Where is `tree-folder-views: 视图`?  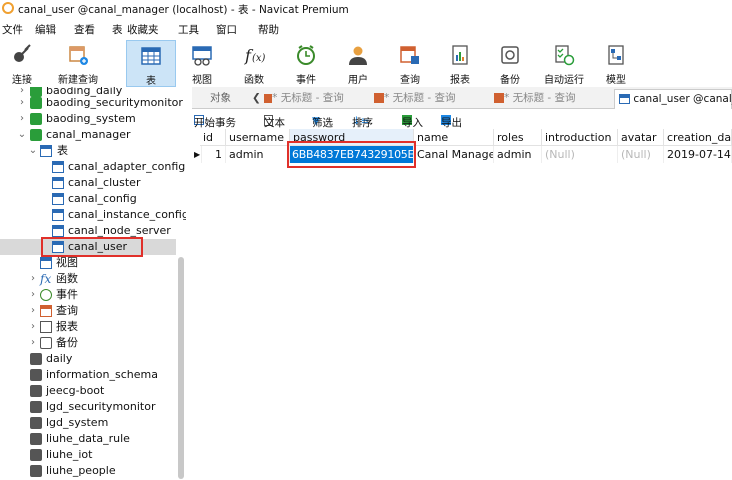 tree-folder-views: 视图 is located at coordinates (88, 263).